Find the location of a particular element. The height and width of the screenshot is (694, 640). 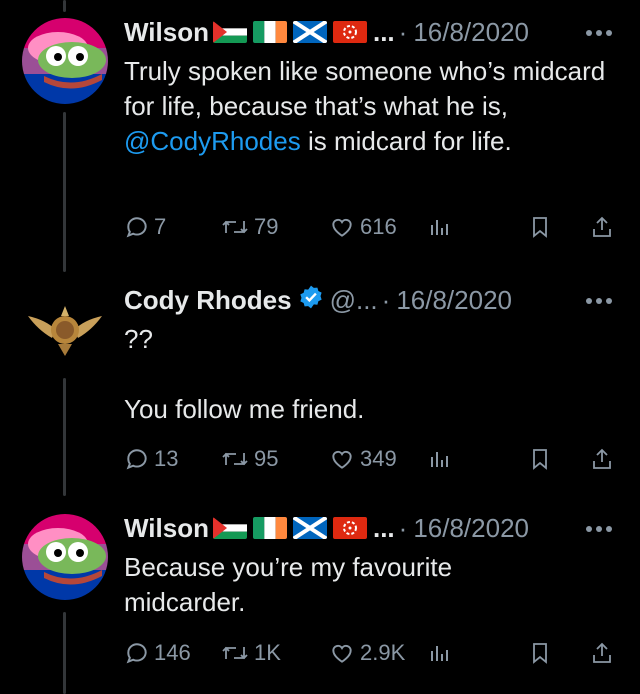

reply-count: 13 is located at coordinates (166, 458).